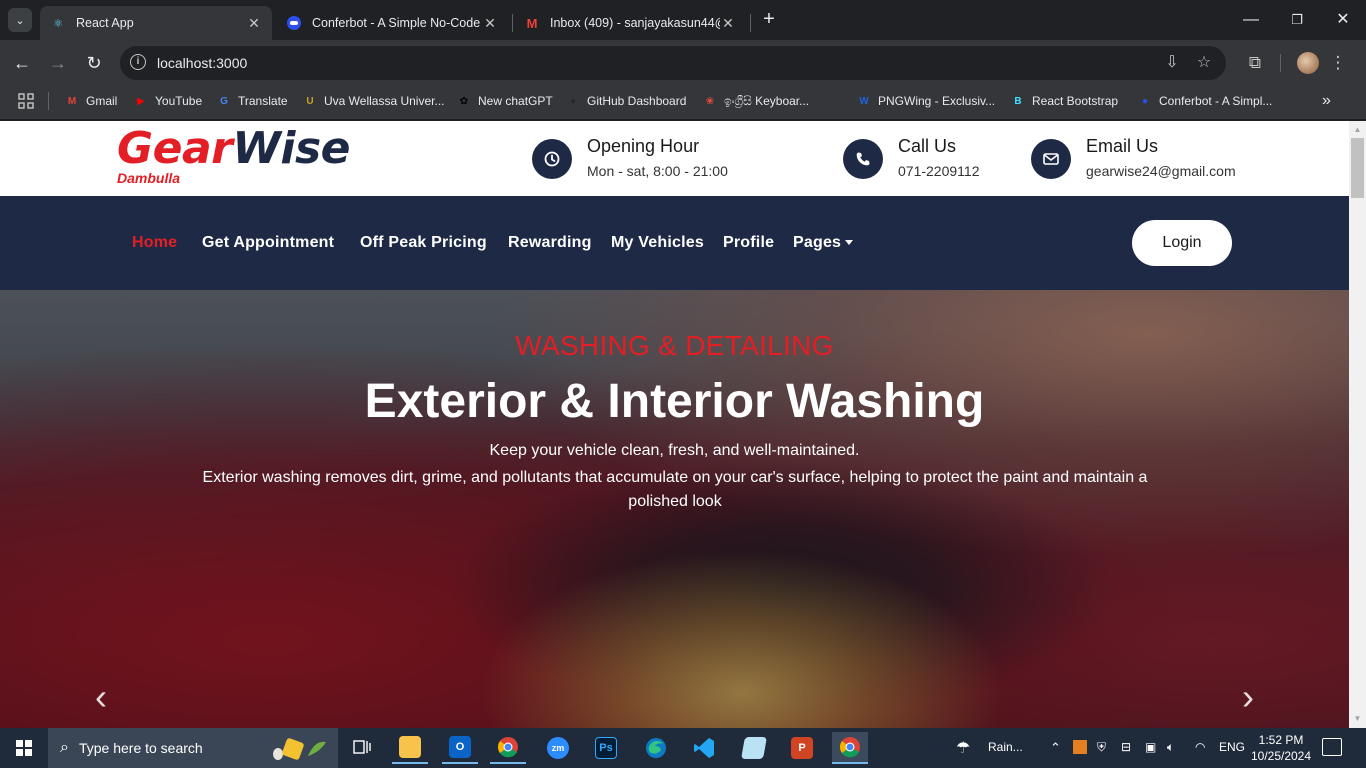  I want to click on profile-avatar, so click(1308, 63).